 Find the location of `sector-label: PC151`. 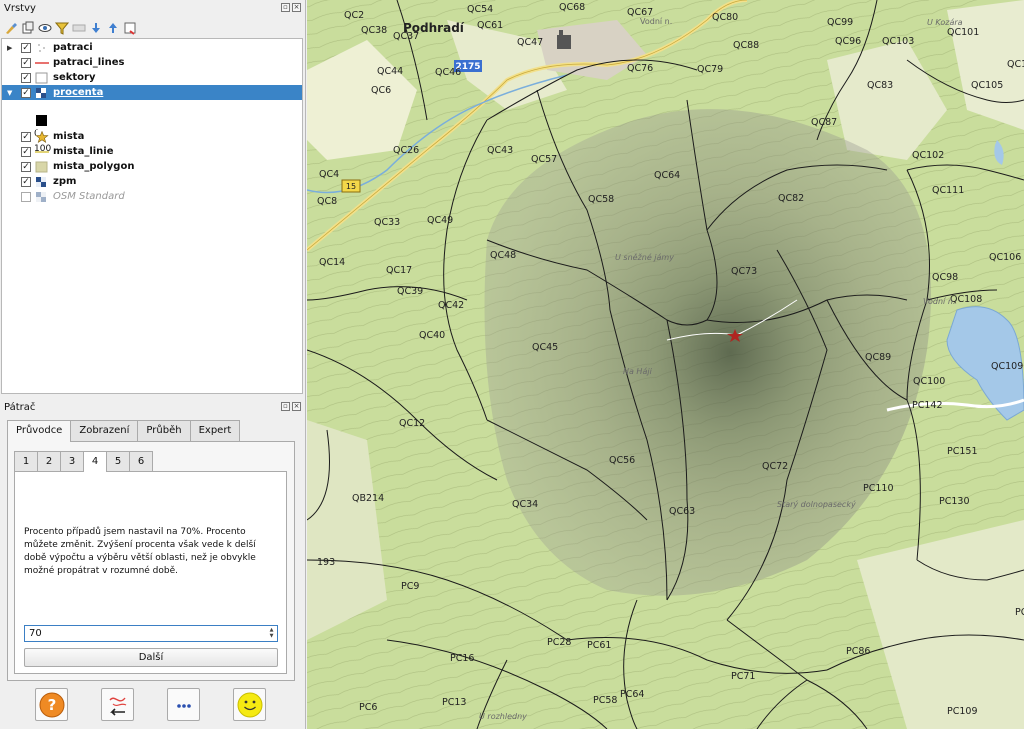

sector-label: PC151 is located at coordinates (962, 451).